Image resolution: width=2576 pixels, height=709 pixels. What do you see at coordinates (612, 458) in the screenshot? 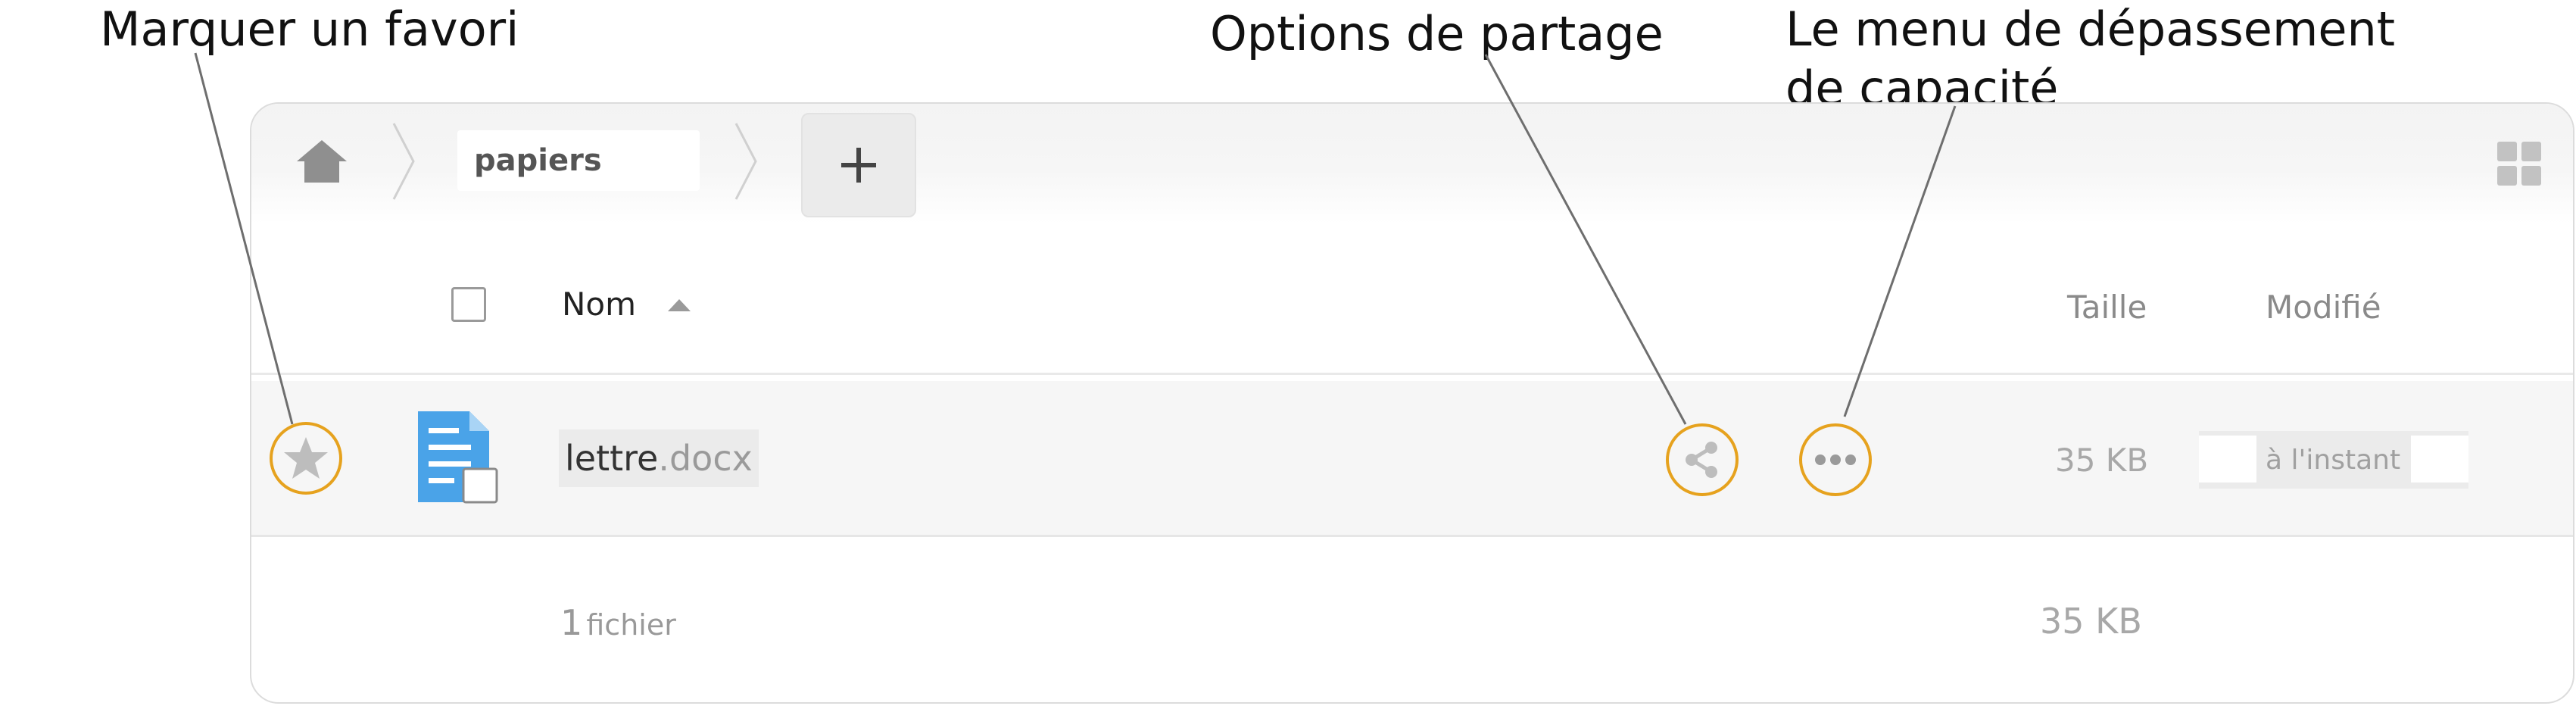
I see `file-basename: lettre` at bounding box center [612, 458].